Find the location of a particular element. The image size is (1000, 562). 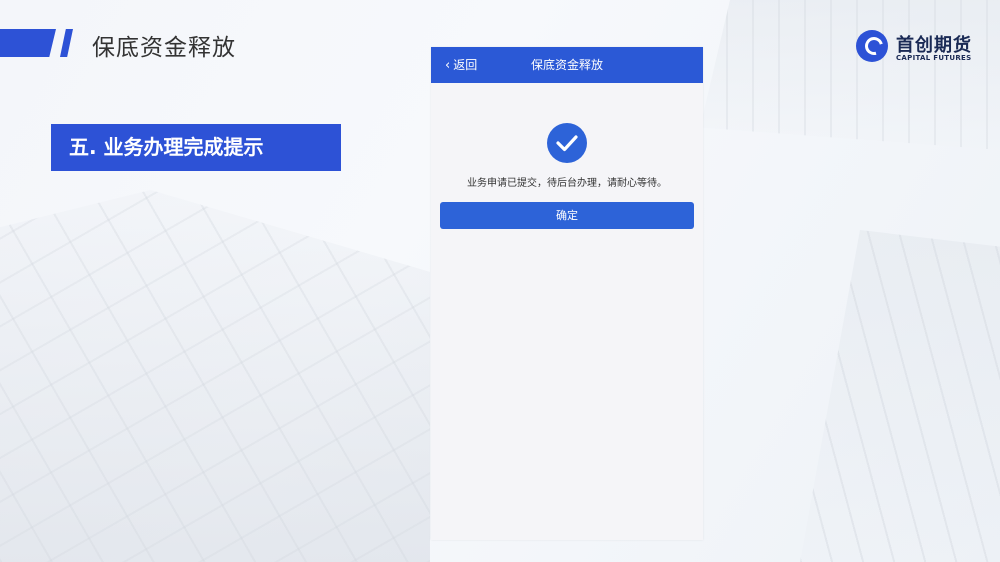

header-accent-bar is located at coordinates (28, 43).